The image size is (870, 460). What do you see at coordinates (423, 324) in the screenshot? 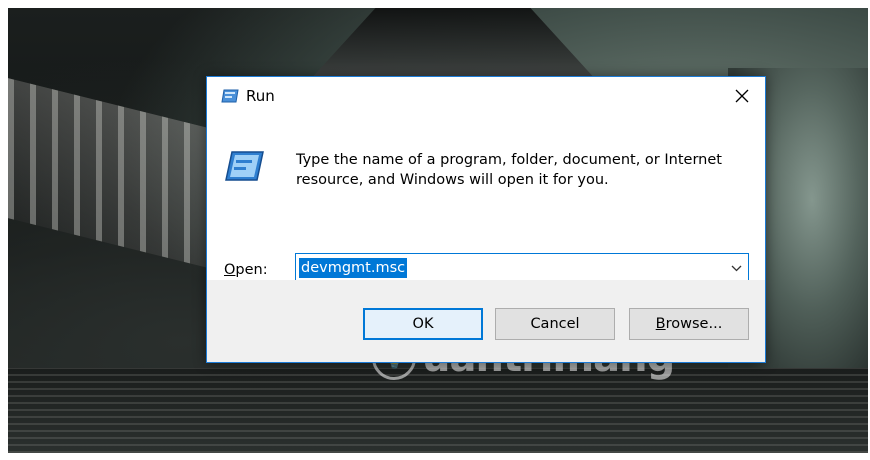
I see `ok-button: OK` at bounding box center [423, 324].